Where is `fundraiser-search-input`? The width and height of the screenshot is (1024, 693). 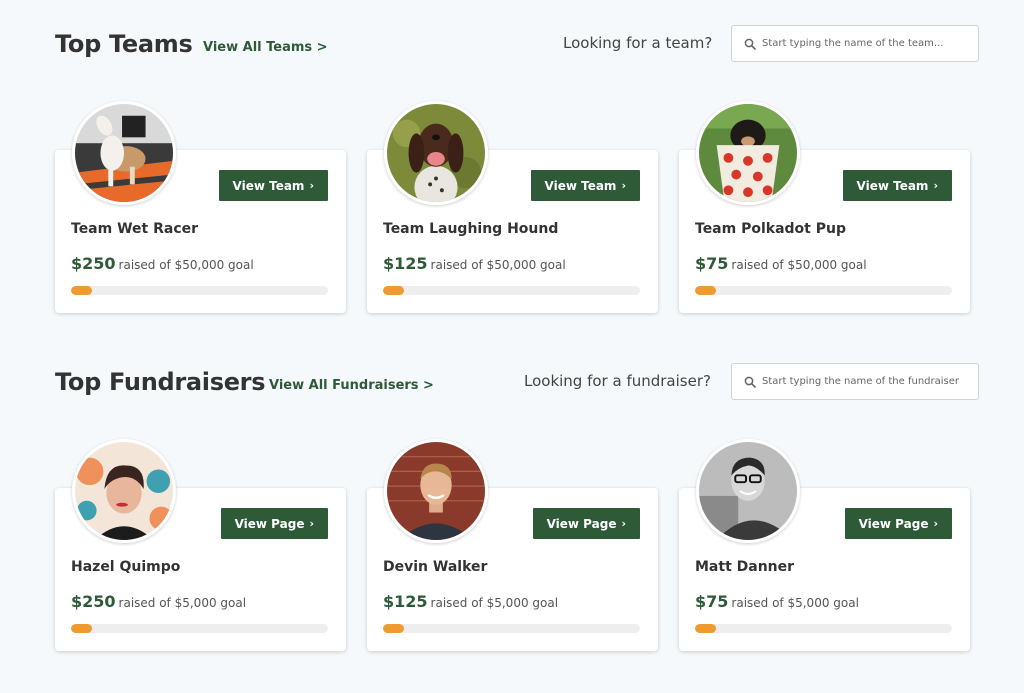 fundraiser-search-input is located at coordinates (870, 381).